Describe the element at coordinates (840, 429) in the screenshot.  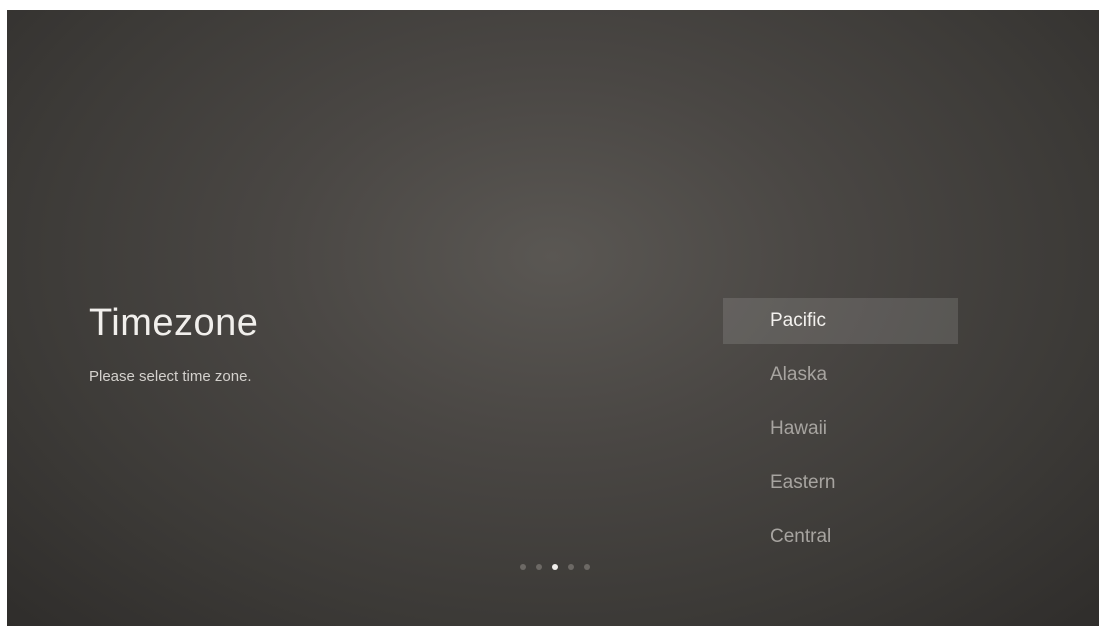
I see `timezone-option-hawaii: Hawaii` at that location.